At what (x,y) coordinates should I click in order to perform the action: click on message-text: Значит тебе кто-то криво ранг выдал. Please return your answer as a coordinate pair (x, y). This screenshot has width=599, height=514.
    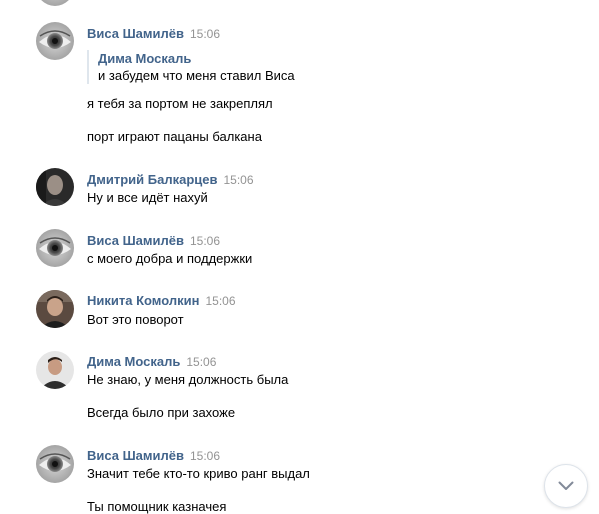
    Looking at the image, I should click on (198, 473).